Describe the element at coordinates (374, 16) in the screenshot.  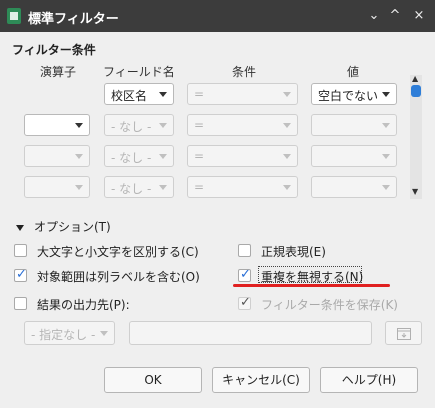
I see `minimize-icon: ⌄` at that location.